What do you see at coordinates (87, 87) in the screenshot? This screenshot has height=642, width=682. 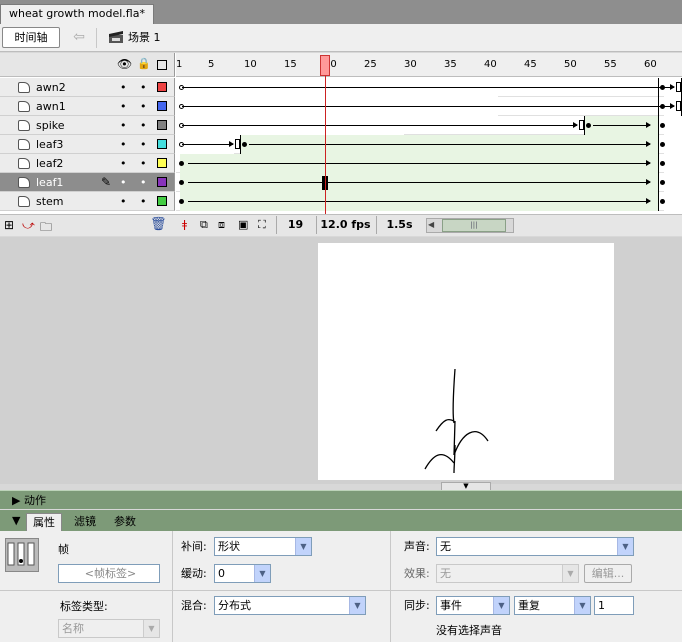 I see `layer-row: awn2 • •` at bounding box center [87, 87].